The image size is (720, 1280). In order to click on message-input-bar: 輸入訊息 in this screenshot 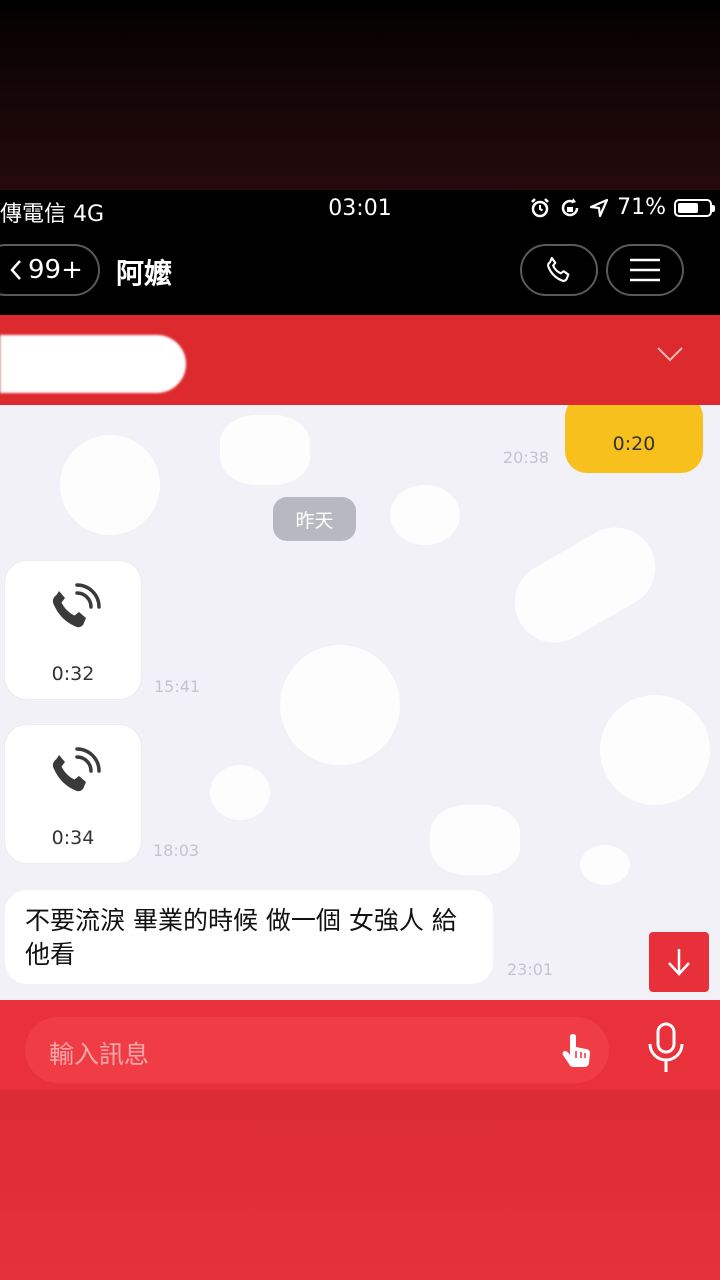, I will do `click(360, 1045)`.